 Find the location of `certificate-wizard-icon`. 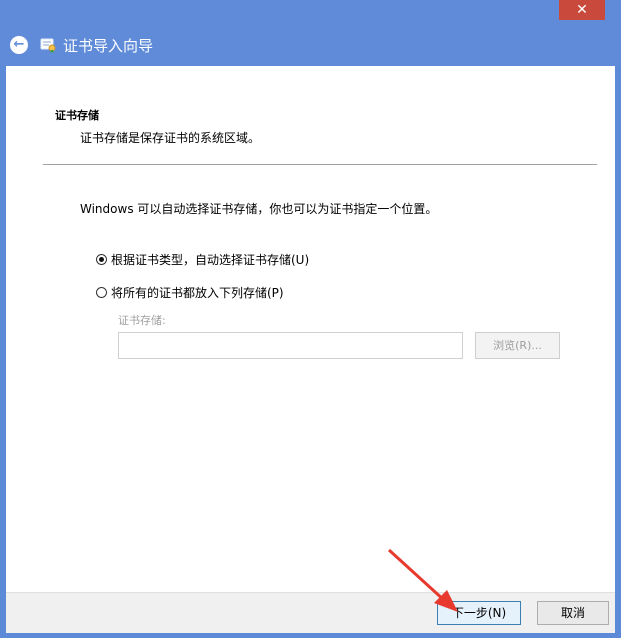

certificate-wizard-icon is located at coordinates (48, 45).